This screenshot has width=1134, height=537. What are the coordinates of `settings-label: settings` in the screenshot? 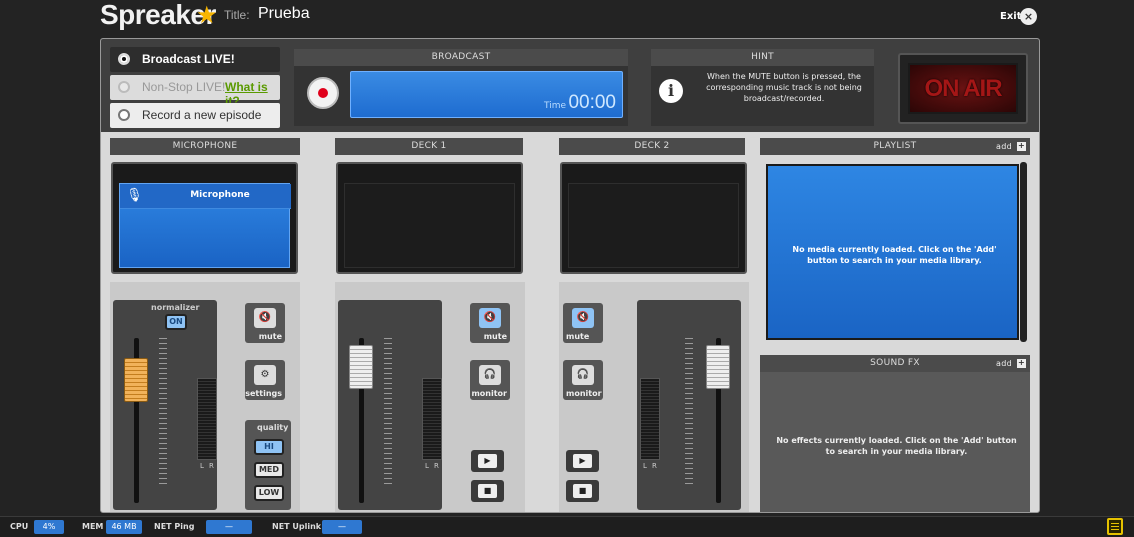 It's located at (263, 393).